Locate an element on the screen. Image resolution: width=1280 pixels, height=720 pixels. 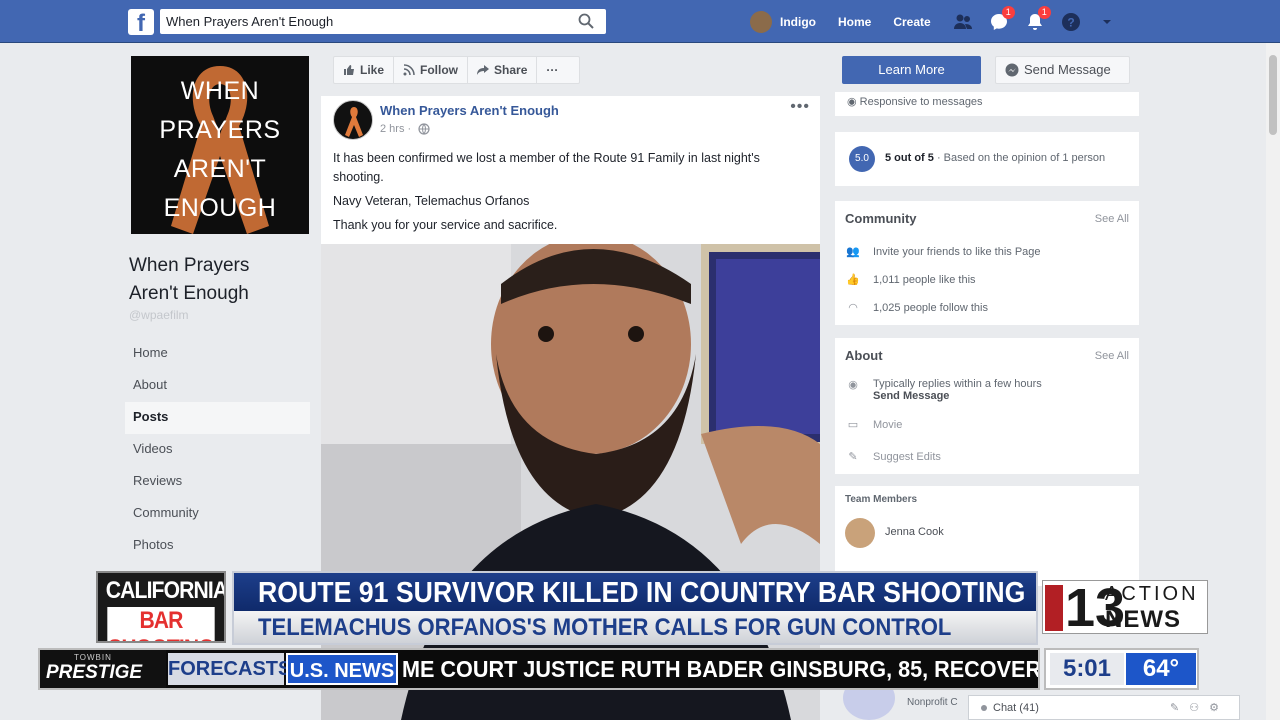
status-dot-icon is located at coordinates (984, 708).